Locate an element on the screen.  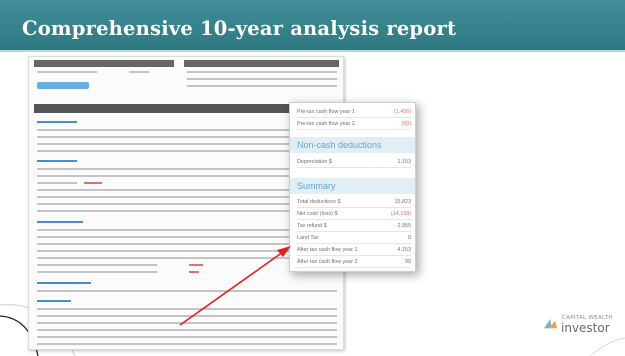
zoom-row-net-cost: Net cost/ (loss) $ (14,158) is located at coordinates (354, 214).